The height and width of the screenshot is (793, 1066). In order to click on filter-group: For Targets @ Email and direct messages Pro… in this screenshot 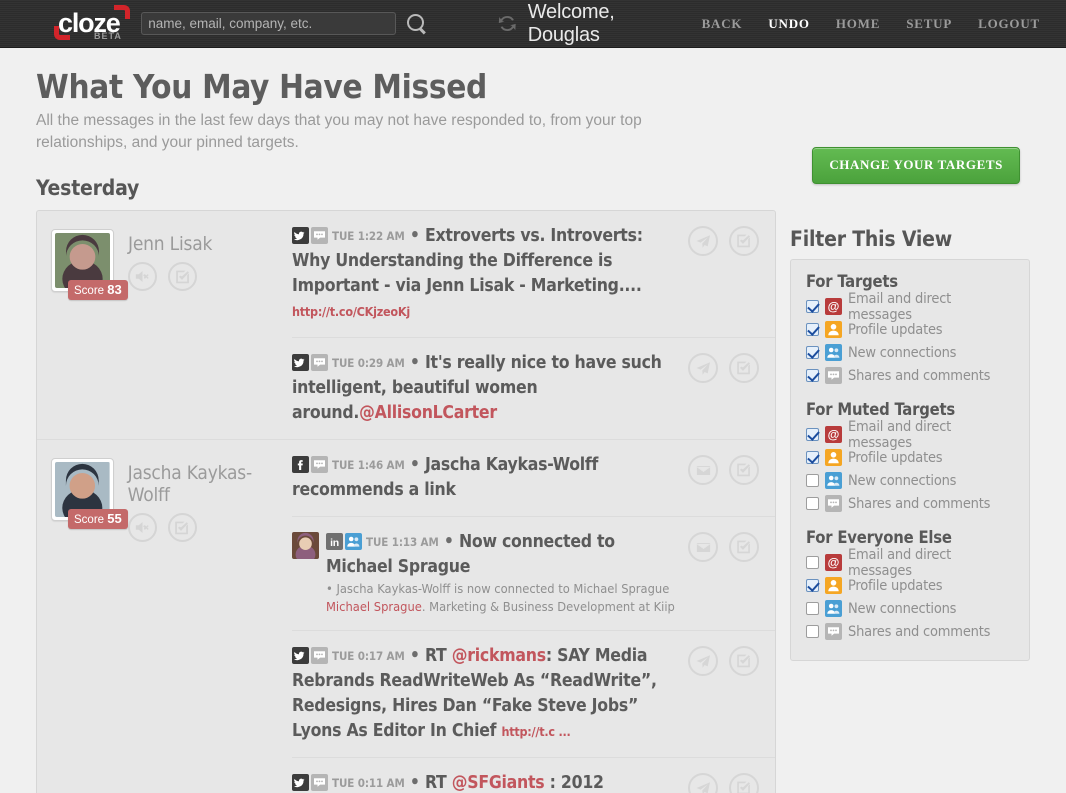, I will do `click(910, 329)`.